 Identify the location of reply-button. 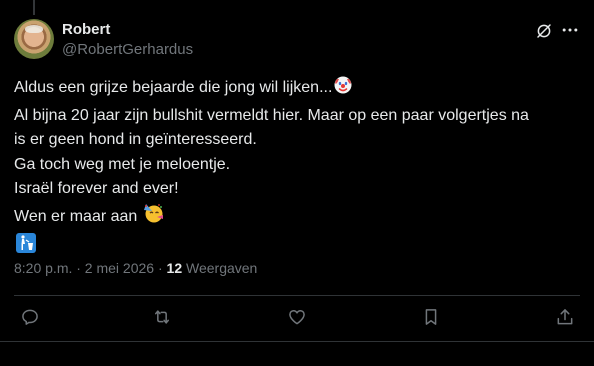
(31, 318).